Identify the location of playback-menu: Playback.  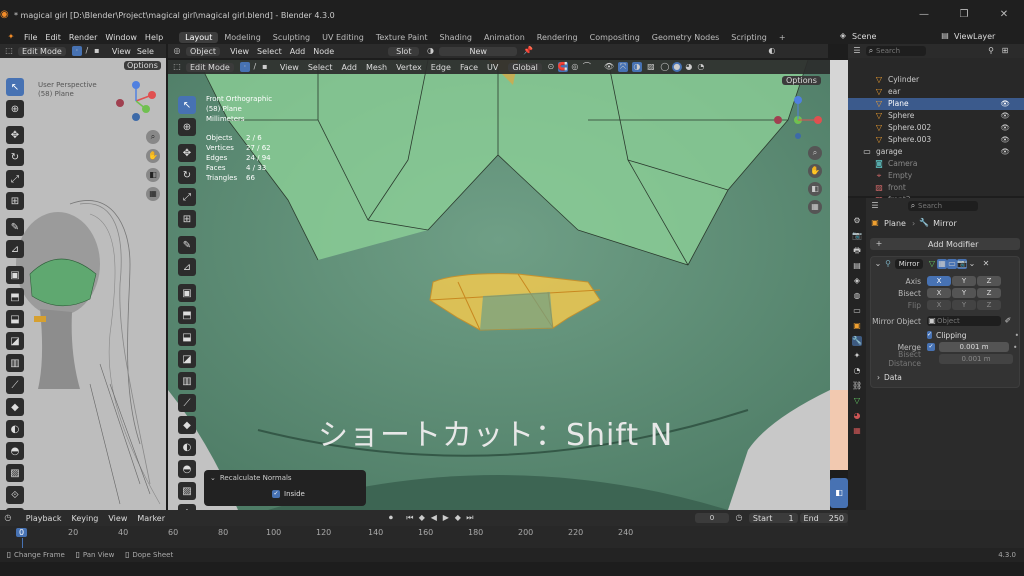
(44, 518).